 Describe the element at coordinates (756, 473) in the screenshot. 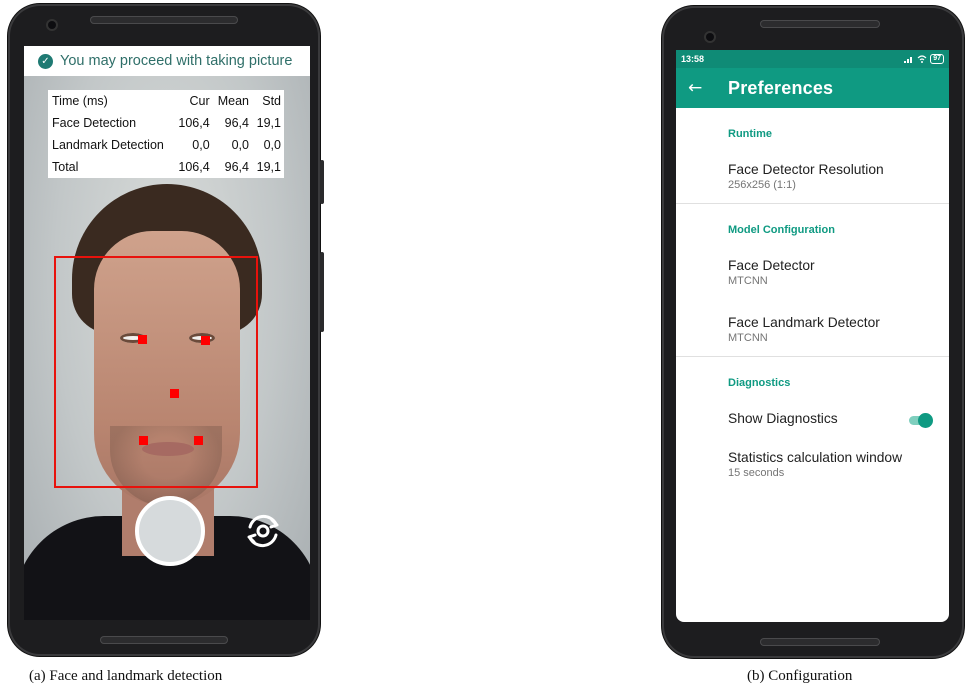

I see `pref-summary: 15 seconds` at that location.